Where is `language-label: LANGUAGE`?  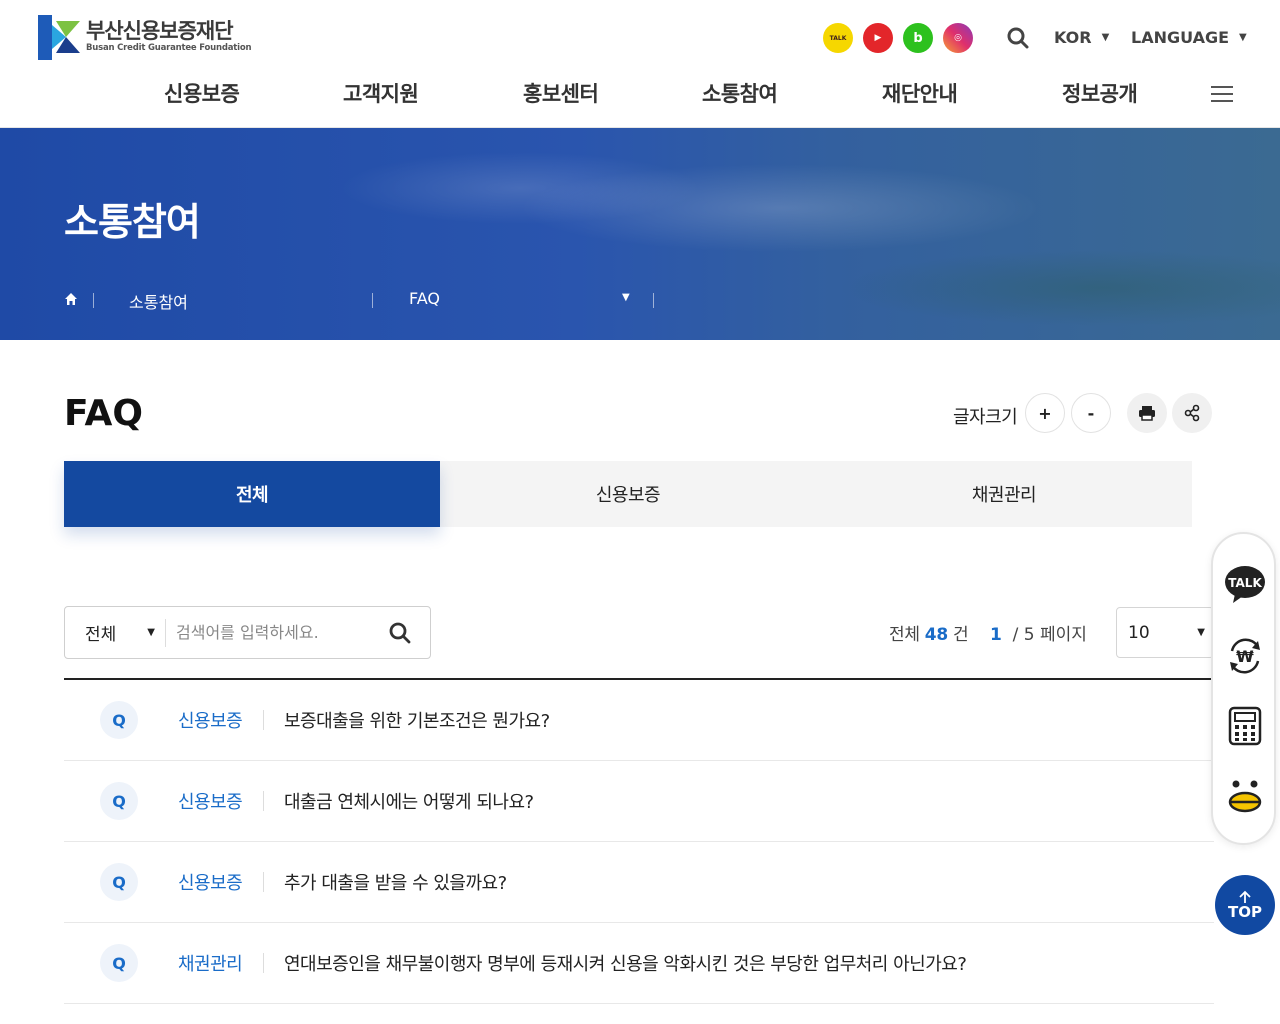 language-label: LANGUAGE is located at coordinates (1180, 37).